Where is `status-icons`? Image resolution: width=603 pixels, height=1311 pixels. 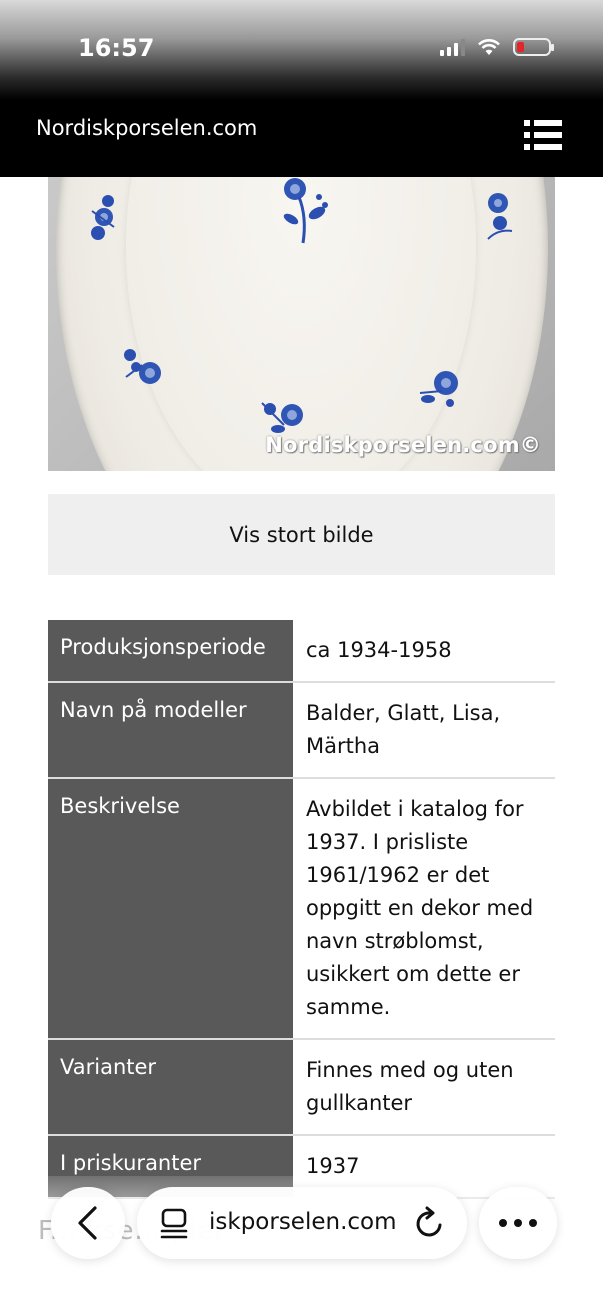
status-icons is located at coordinates (497, 47).